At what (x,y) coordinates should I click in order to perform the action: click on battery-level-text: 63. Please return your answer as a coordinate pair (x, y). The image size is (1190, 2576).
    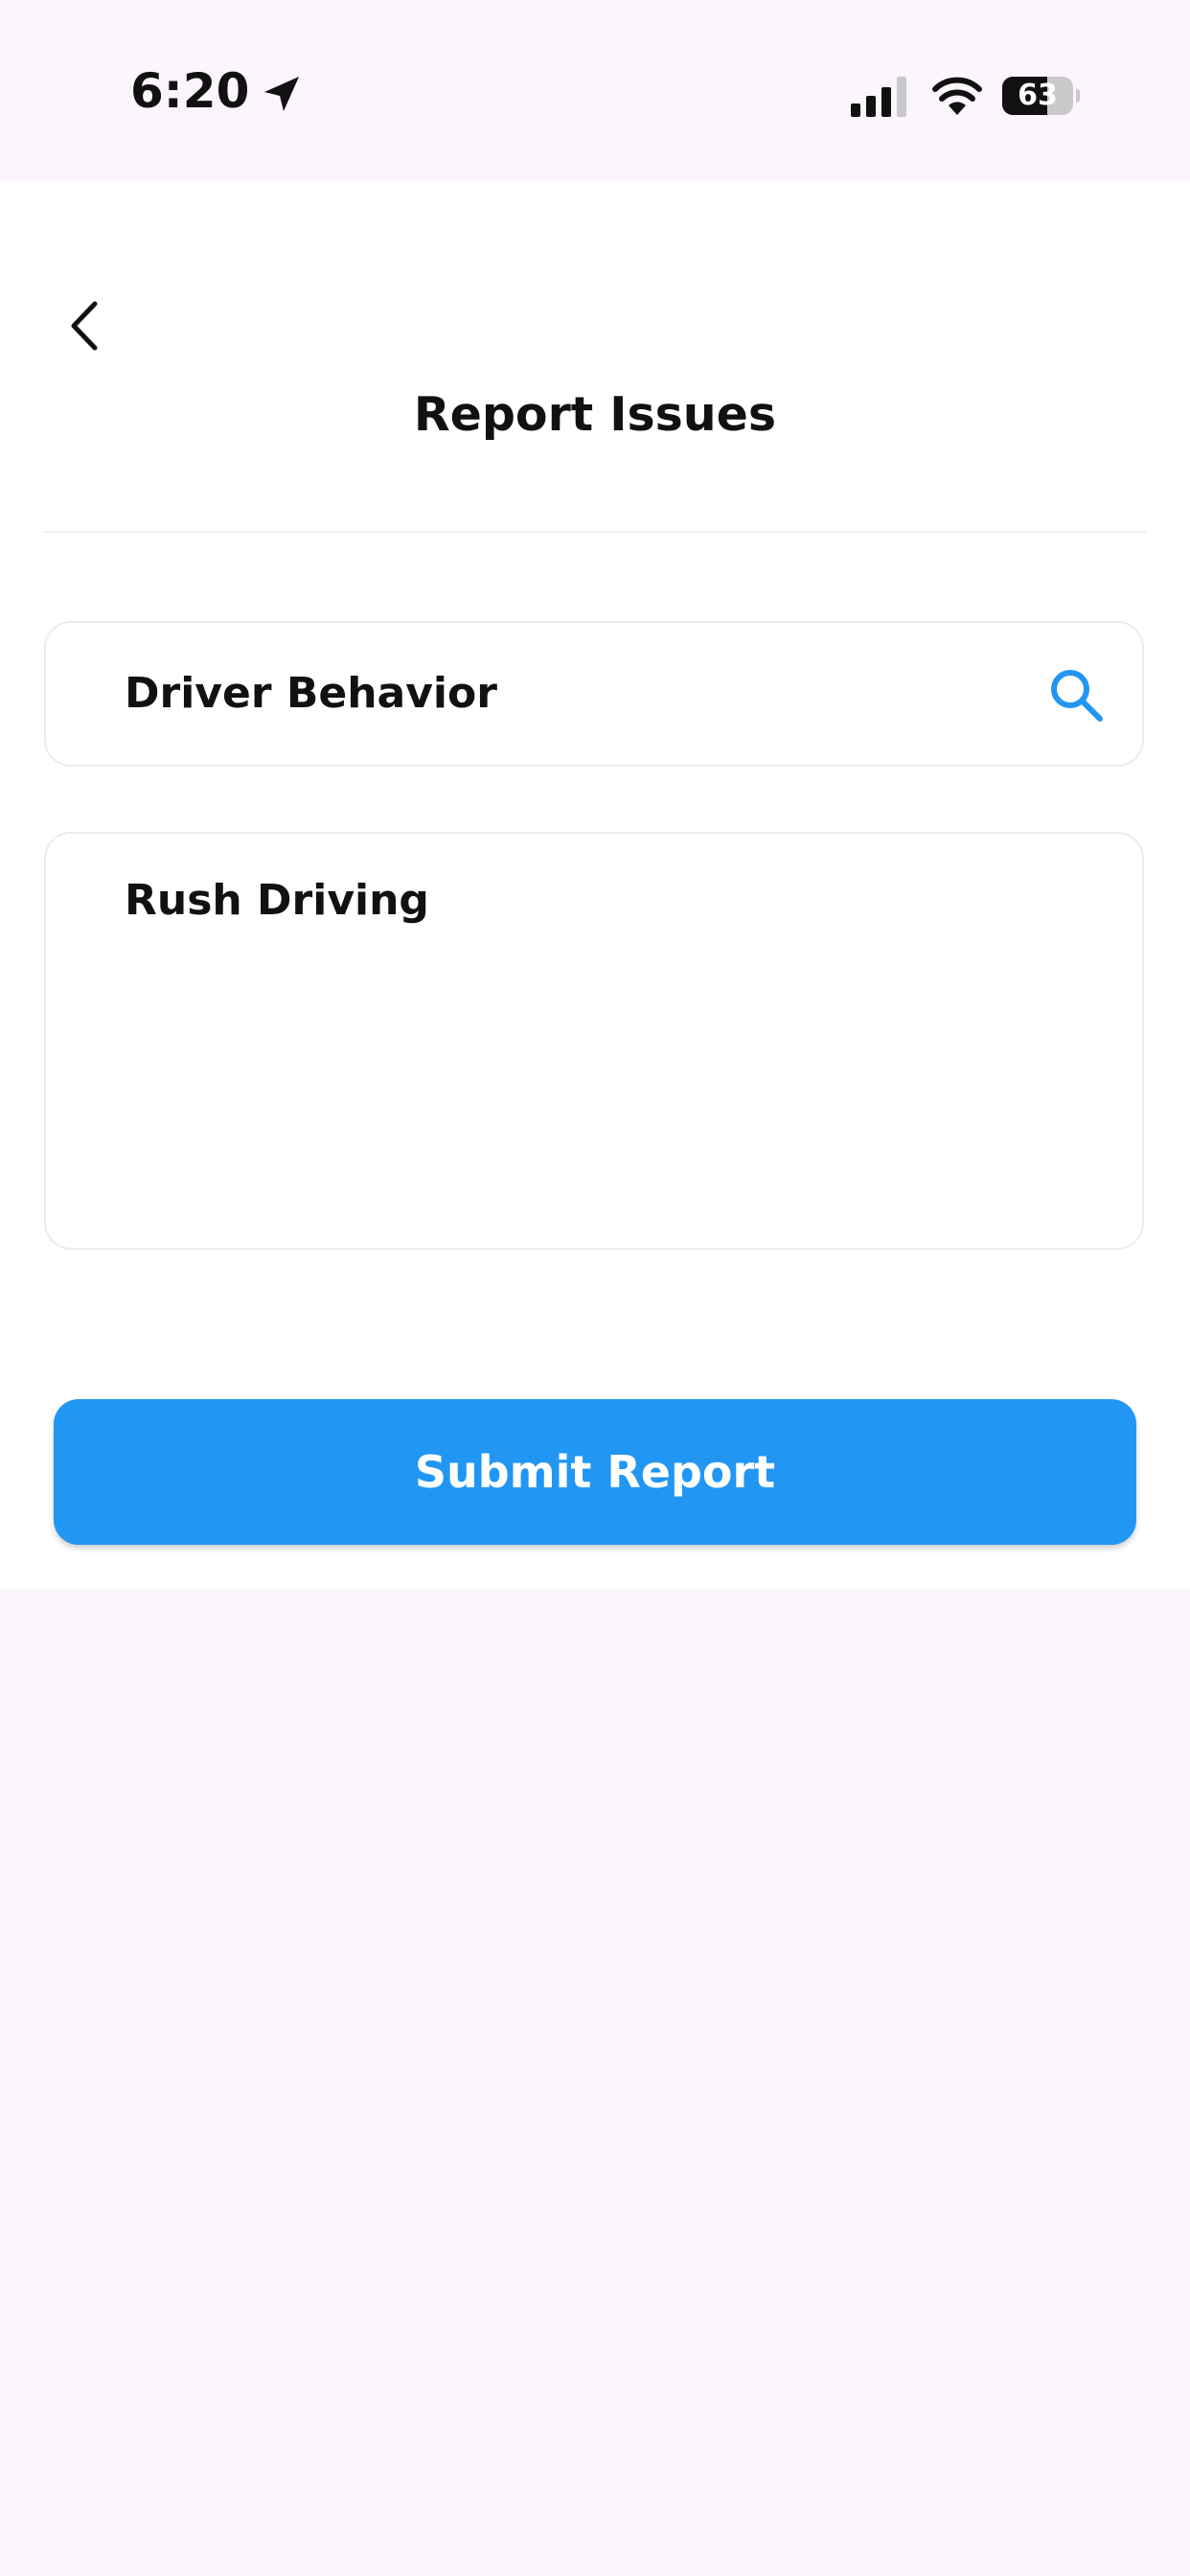
    Looking at the image, I should click on (1038, 95).